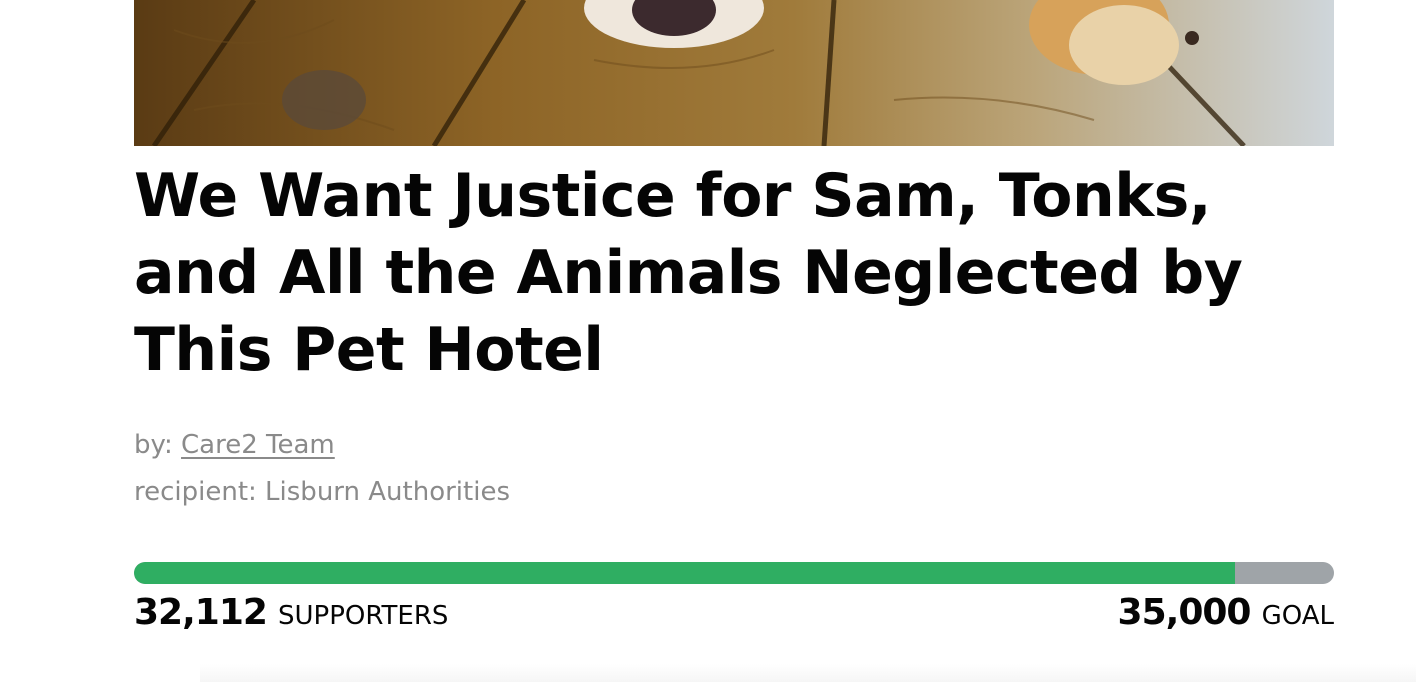  Describe the element at coordinates (153, 445) in the screenshot. I see `author-prefix: by:` at that location.